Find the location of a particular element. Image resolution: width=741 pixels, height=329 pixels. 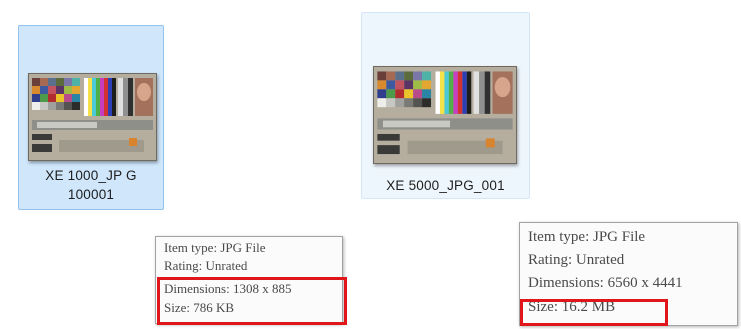

tooltip-dimensions: Dimensions: 6560 x 4441 is located at coordinates (605, 283).